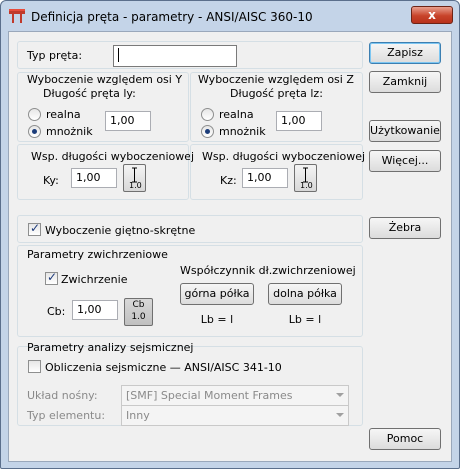  I want to click on buckling-y-value-input: 1,00, so click(128, 121).